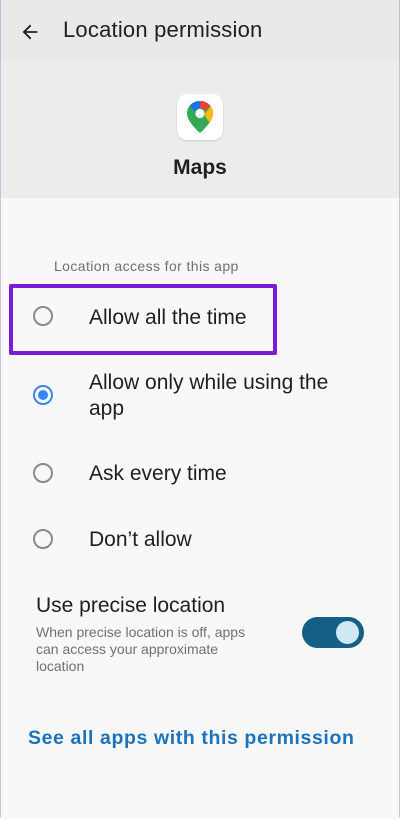 Image resolution: width=400 pixels, height=819 pixels. Describe the element at coordinates (146, 266) in the screenshot. I see `section-label: Location access for this app` at that location.